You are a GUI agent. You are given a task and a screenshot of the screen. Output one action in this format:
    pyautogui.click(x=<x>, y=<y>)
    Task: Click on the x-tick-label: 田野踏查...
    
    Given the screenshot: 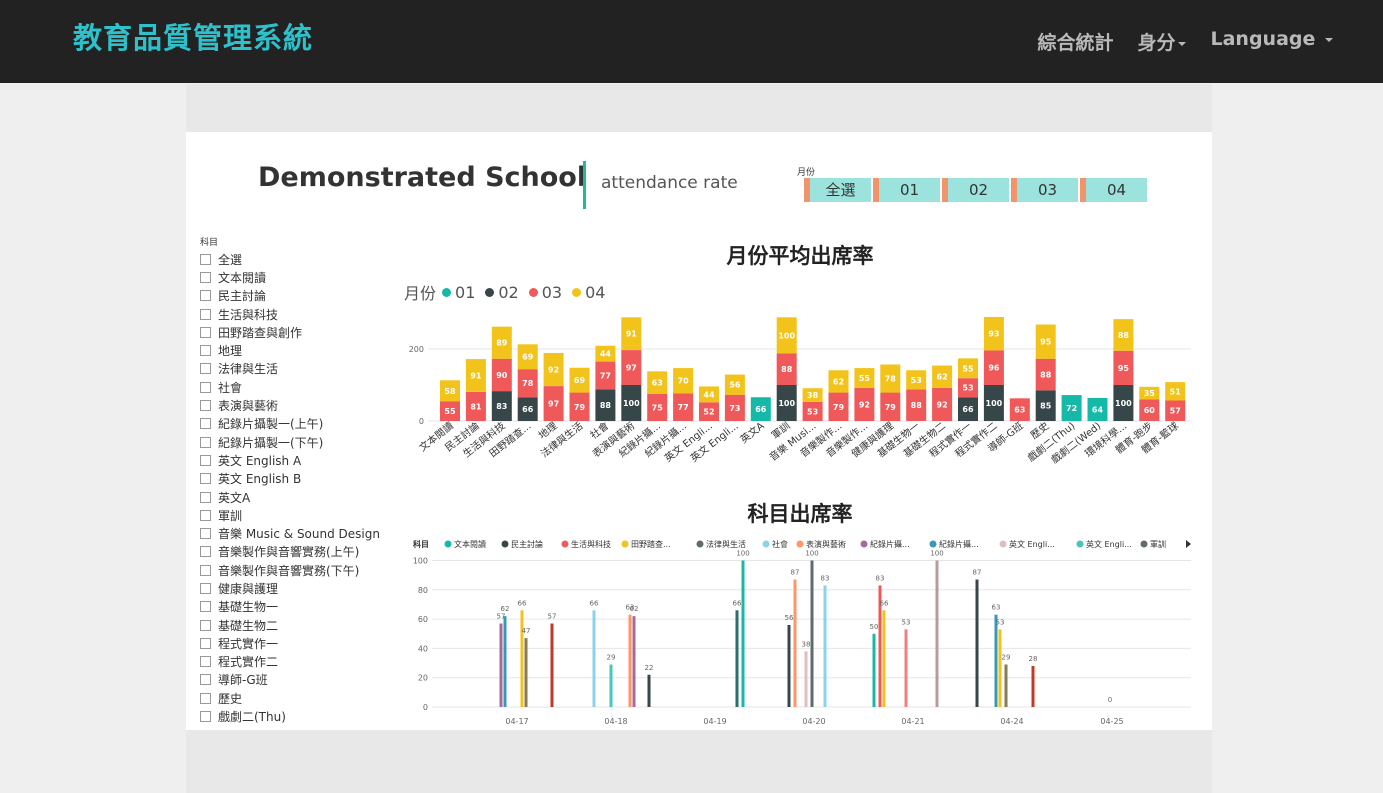 What is the action you would take?
    pyautogui.click(x=509, y=439)
    